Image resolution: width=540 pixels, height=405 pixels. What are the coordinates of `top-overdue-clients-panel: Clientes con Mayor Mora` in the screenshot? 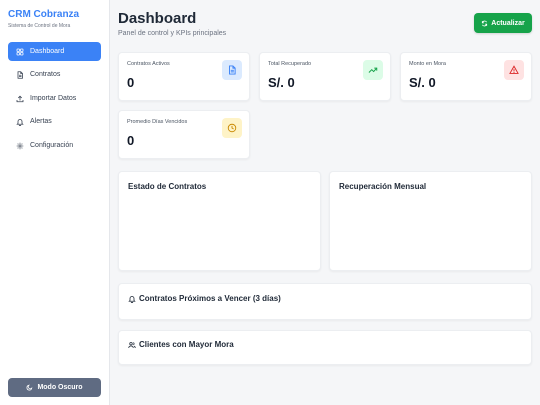 It's located at (325, 347).